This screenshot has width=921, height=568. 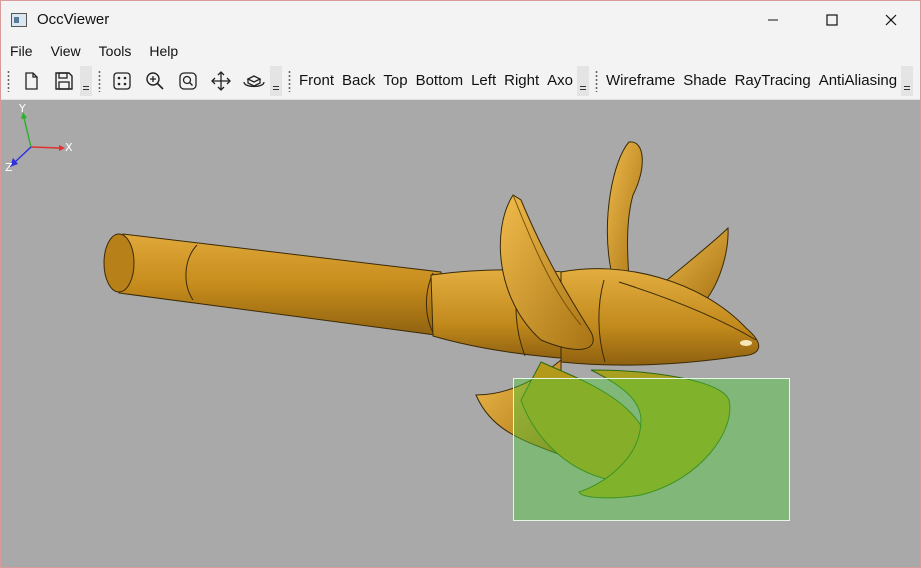 What do you see at coordinates (73, 19) in the screenshot?
I see `window-title: OccViewer` at bounding box center [73, 19].